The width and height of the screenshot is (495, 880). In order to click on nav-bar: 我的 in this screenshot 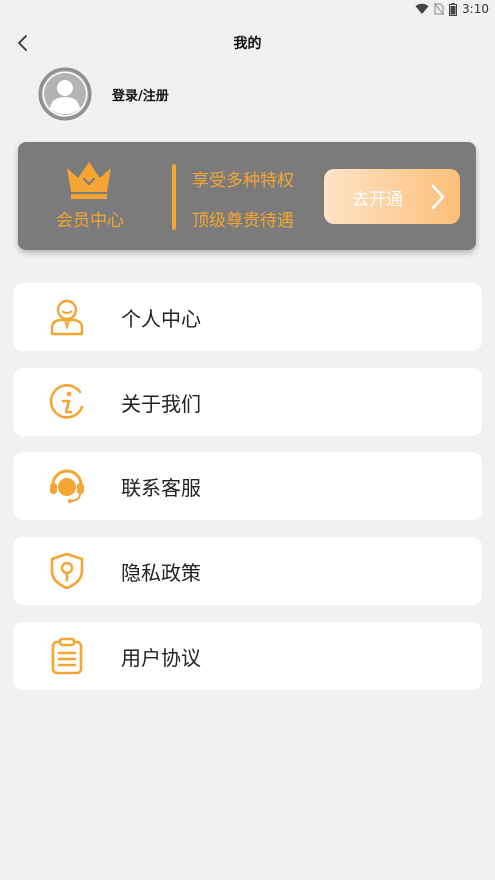, I will do `click(247, 43)`.